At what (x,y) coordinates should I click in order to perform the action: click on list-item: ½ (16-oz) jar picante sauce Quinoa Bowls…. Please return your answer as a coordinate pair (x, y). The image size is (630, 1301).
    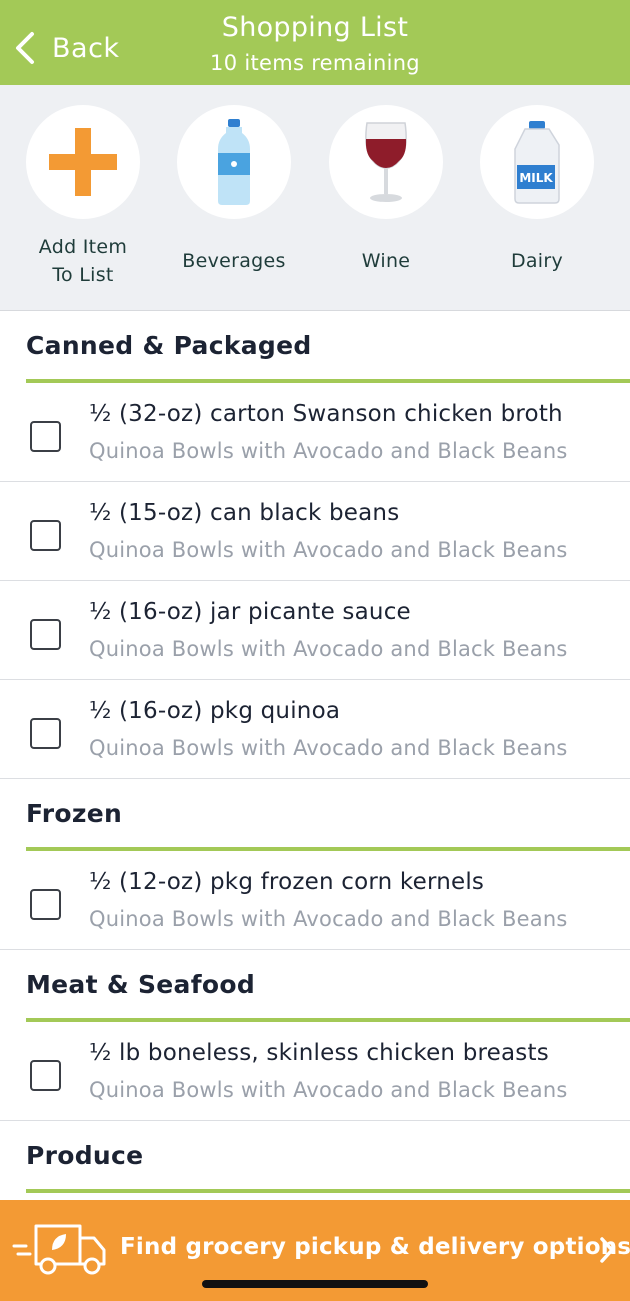
    Looking at the image, I should click on (315, 630).